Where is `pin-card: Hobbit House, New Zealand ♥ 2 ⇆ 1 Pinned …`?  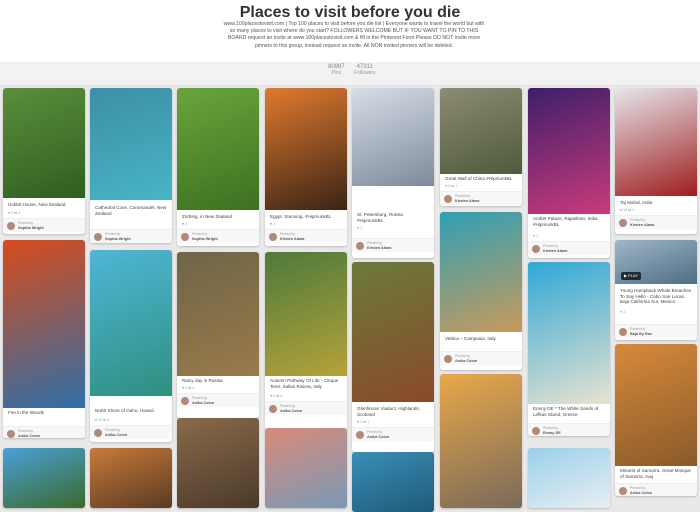 pin-card: Hobbit House, New Zealand ♥ 2 ⇆ 1 Pinned … is located at coordinates (44, 161).